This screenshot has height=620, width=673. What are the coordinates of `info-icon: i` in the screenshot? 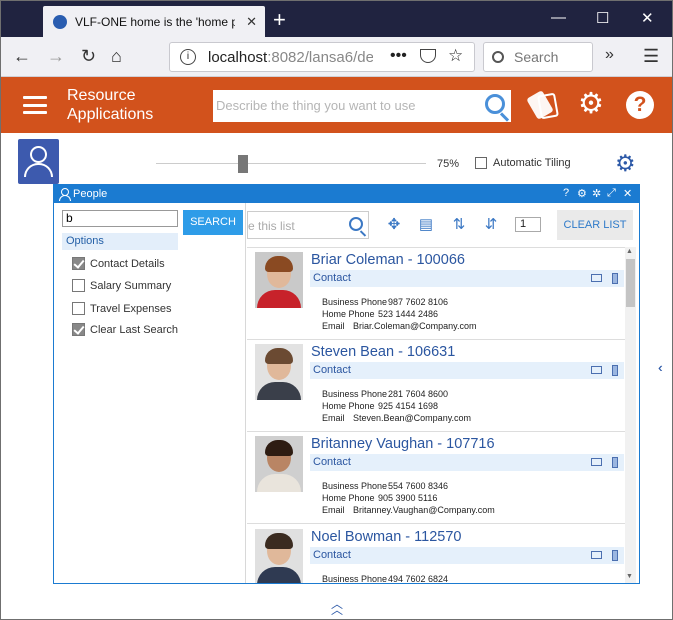 It's located at (188, 57).